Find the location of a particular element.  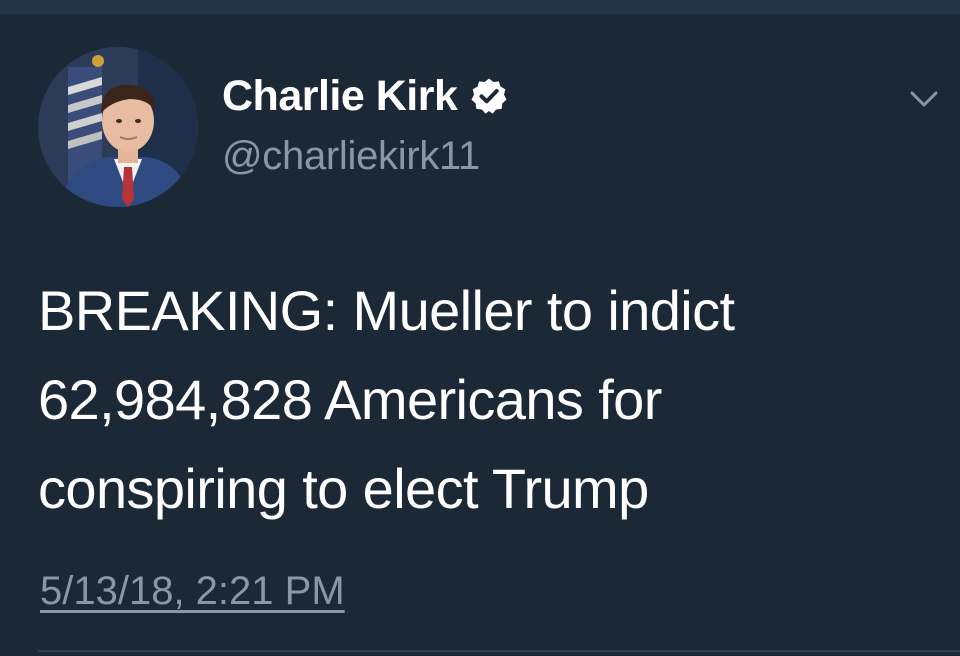

tweet-timestamp-link: 5/13/18, 2:21 PM is located at coordinates (192, 591).